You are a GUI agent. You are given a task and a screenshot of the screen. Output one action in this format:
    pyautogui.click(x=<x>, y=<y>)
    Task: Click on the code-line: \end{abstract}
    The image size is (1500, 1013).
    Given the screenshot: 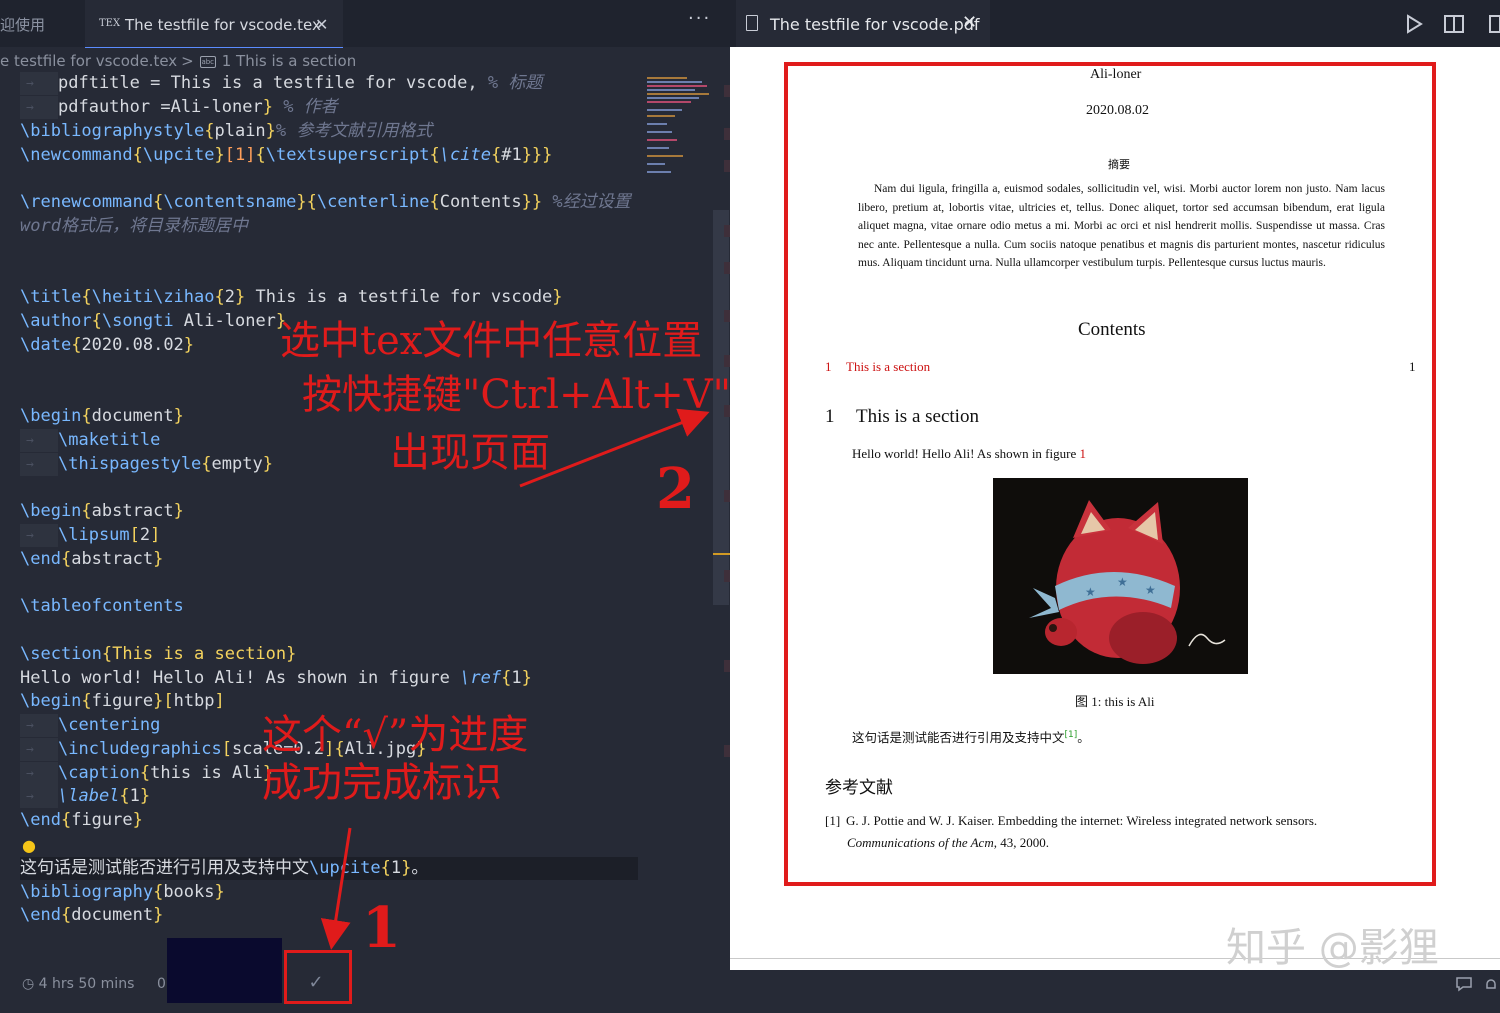 What is the action you would take?
    pyautogui.click(x=92, y=559)
    